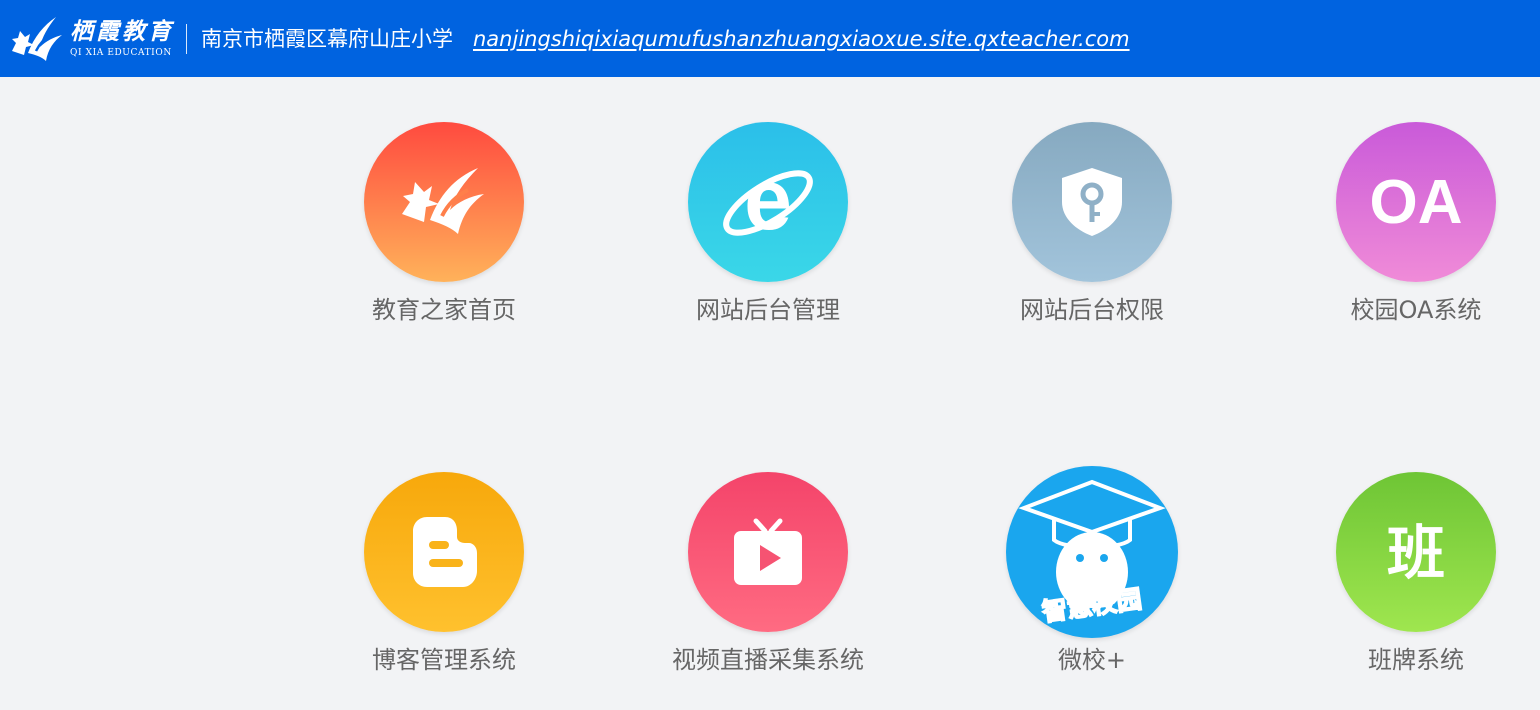  I want to click on class-board-char: 班, so click(1416, 553).